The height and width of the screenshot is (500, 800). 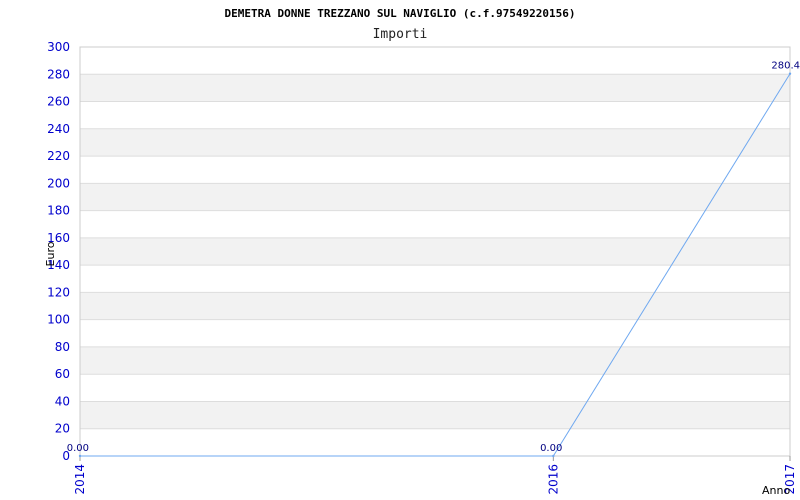 I want to click on y-axis-label: Euro, so click(x=50, y=253).